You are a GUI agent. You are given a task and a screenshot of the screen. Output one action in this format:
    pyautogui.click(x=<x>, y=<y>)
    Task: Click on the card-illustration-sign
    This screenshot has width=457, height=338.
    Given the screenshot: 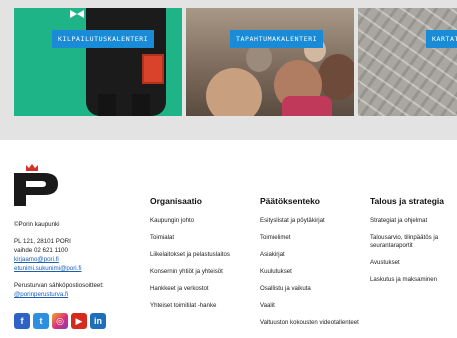 What is the action you would take?
    pyautogui.click(x=153, y=69)
    